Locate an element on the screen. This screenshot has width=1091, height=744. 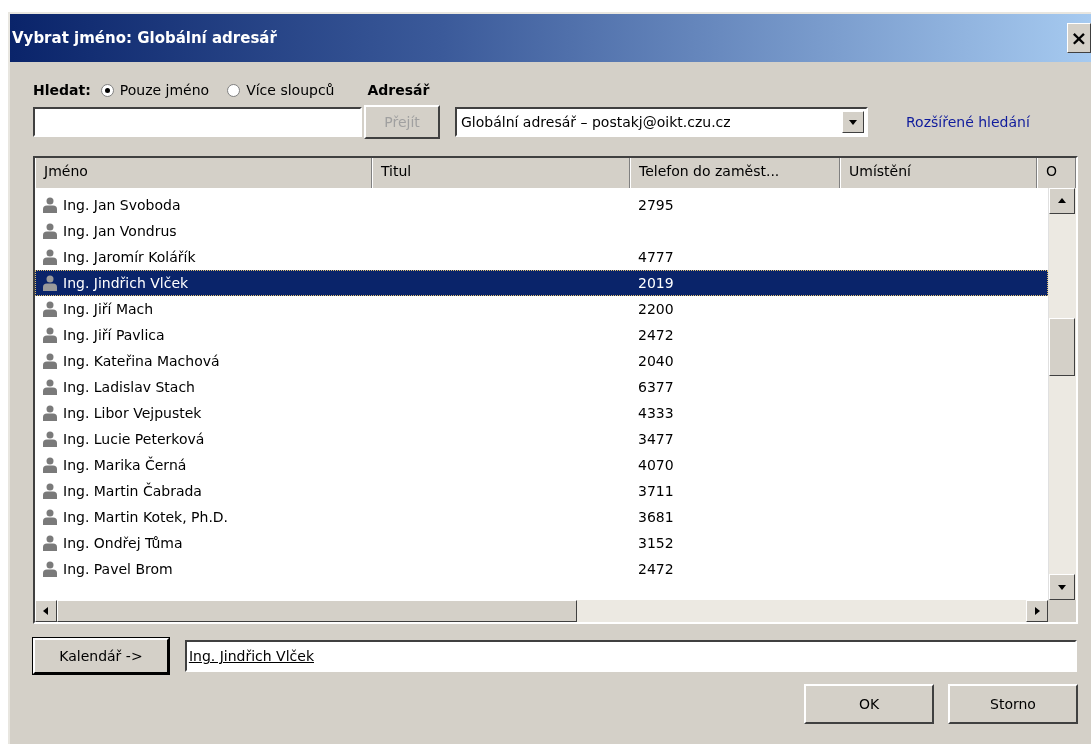
phone-number: 3681 is located at coordinates (656, 517).